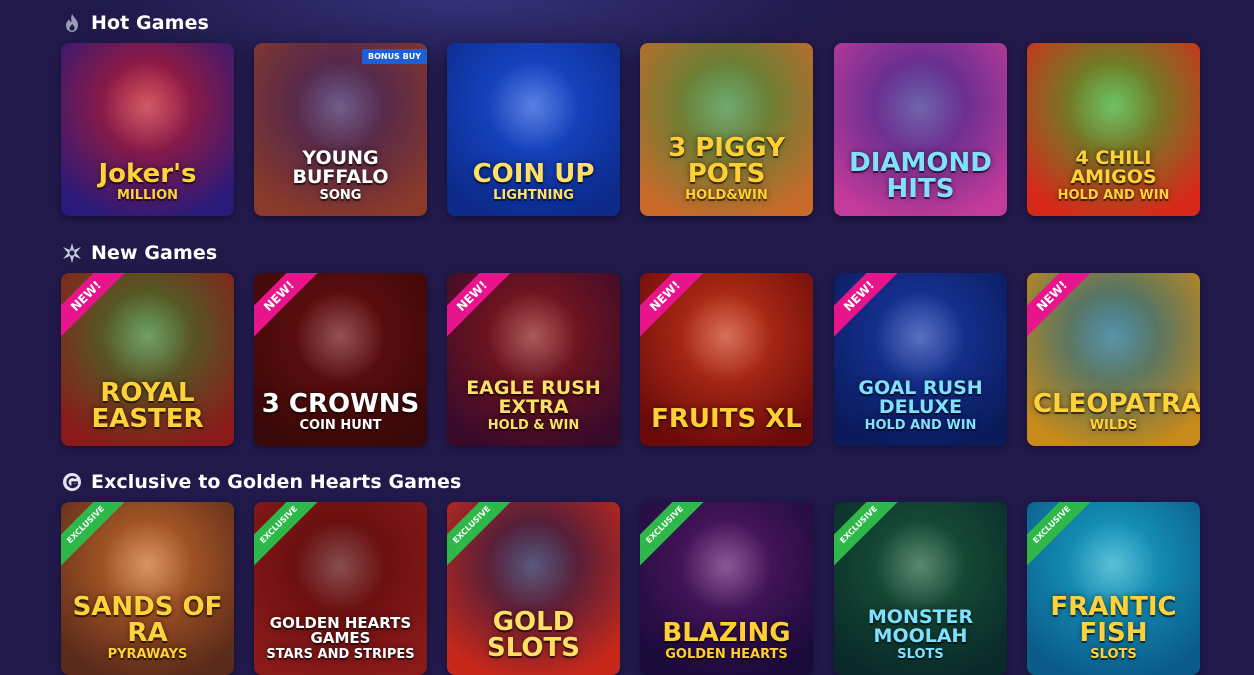  What do you see at coordinates (920, 626) in the screenshot?
I see `game-title-main: MONSTER MOOLAH` at bounding box center [920, 626].